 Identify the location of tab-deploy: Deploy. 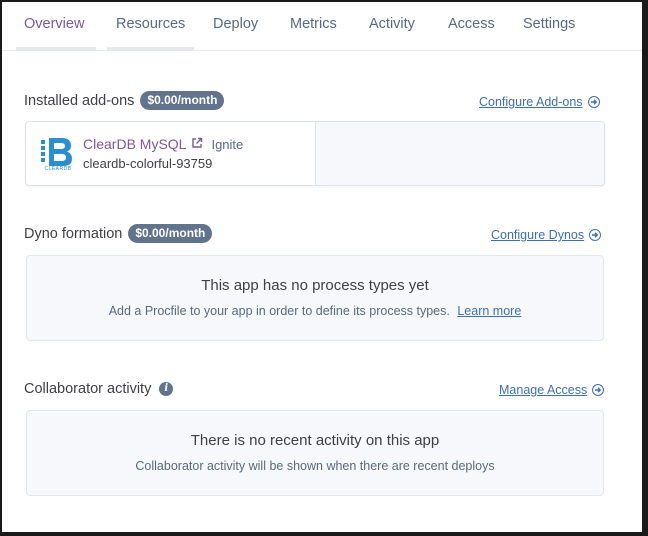
(235, 24).